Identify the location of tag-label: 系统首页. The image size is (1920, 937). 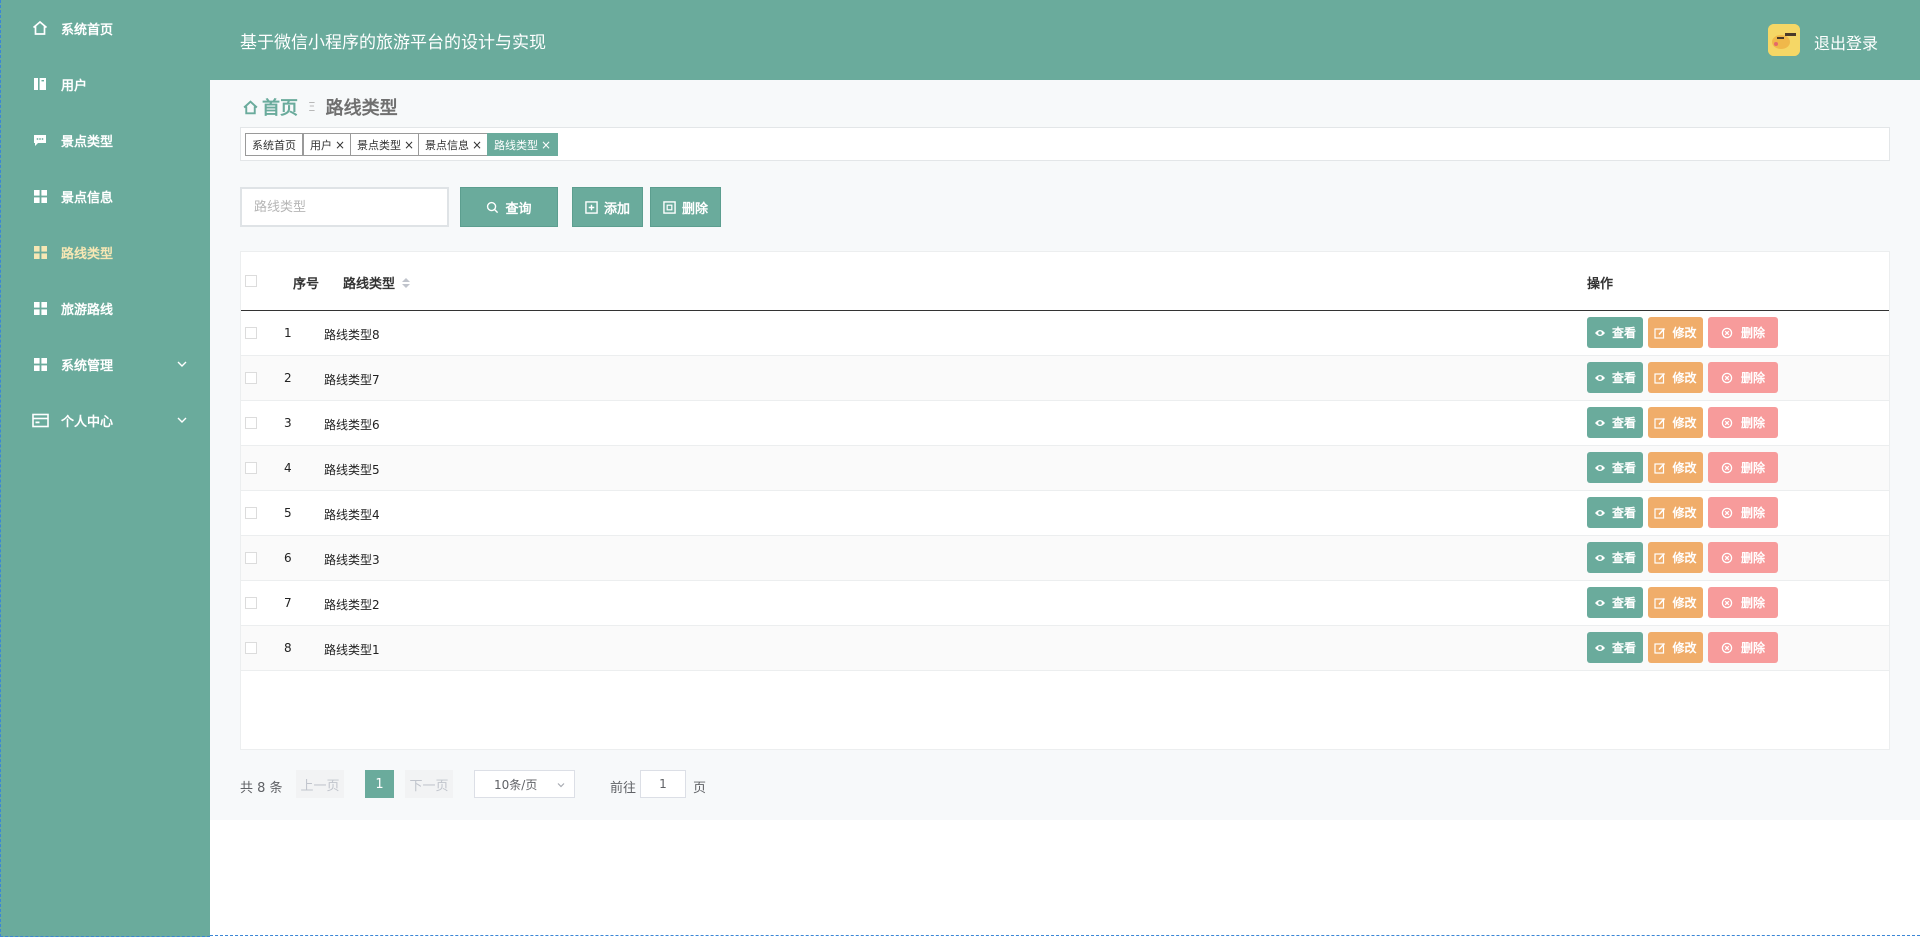
(274, 145).